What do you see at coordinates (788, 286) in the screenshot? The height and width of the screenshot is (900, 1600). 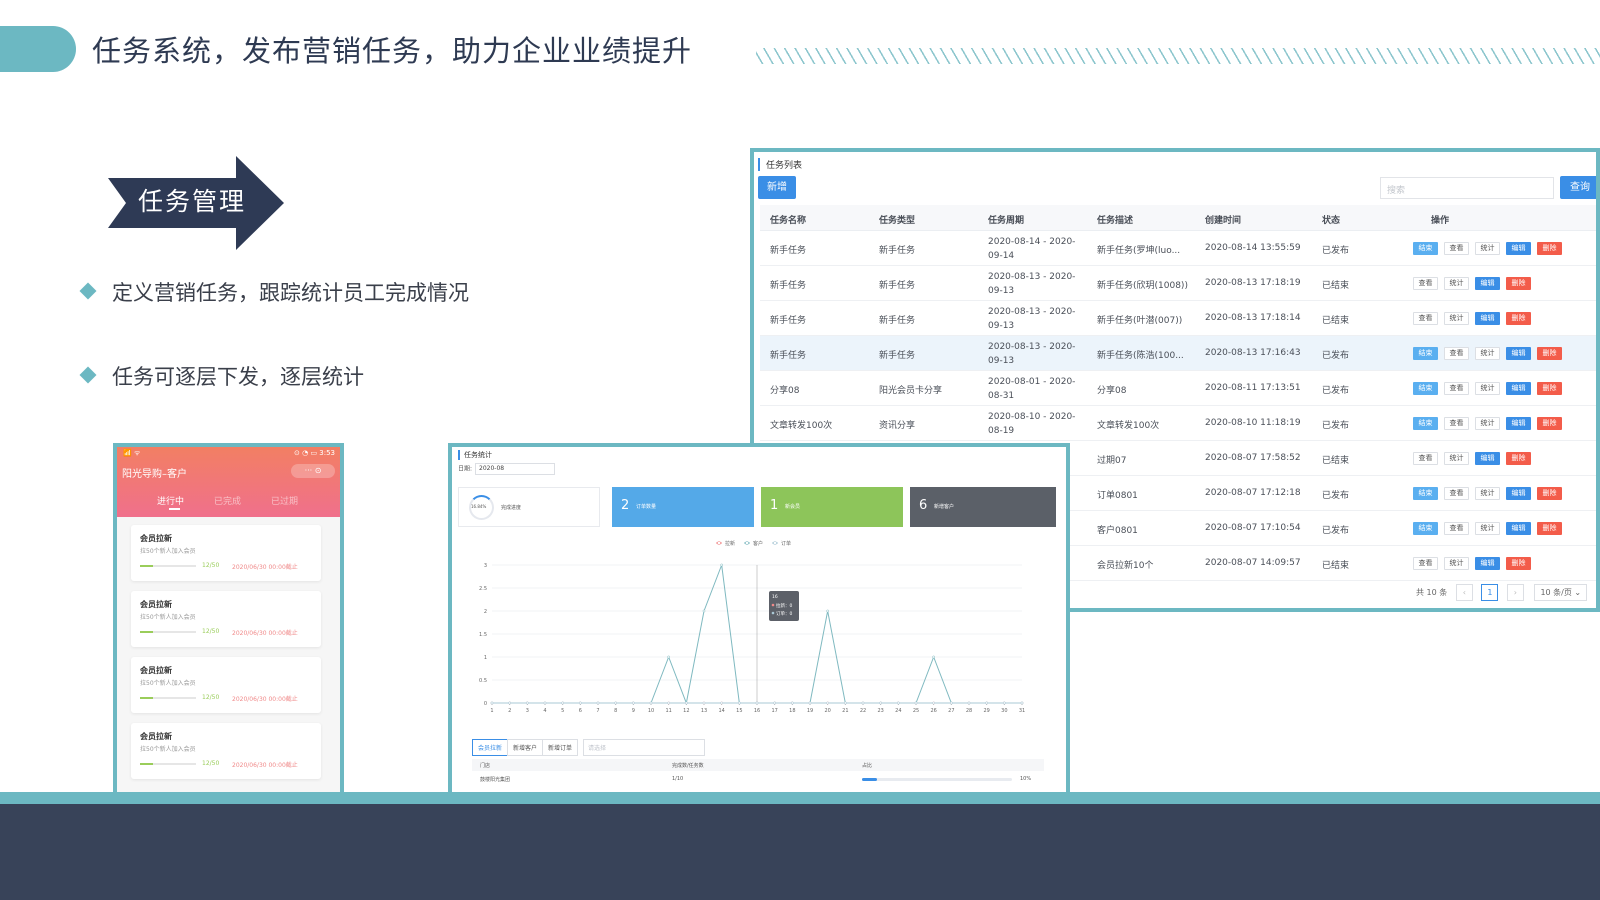 I see `cell-name: 新手任务` at bounding box center [788, 286].